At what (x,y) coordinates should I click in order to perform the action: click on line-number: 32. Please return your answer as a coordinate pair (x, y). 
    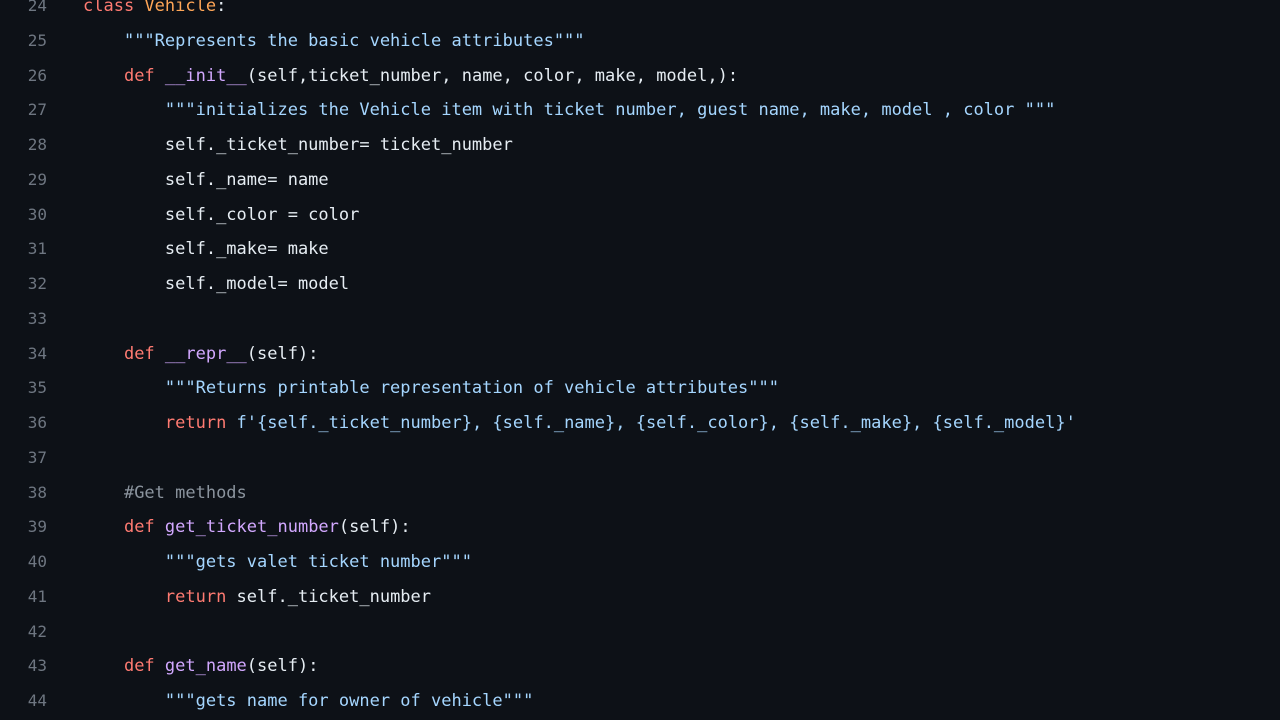
    Looking at the image, I should click on (23, 284).